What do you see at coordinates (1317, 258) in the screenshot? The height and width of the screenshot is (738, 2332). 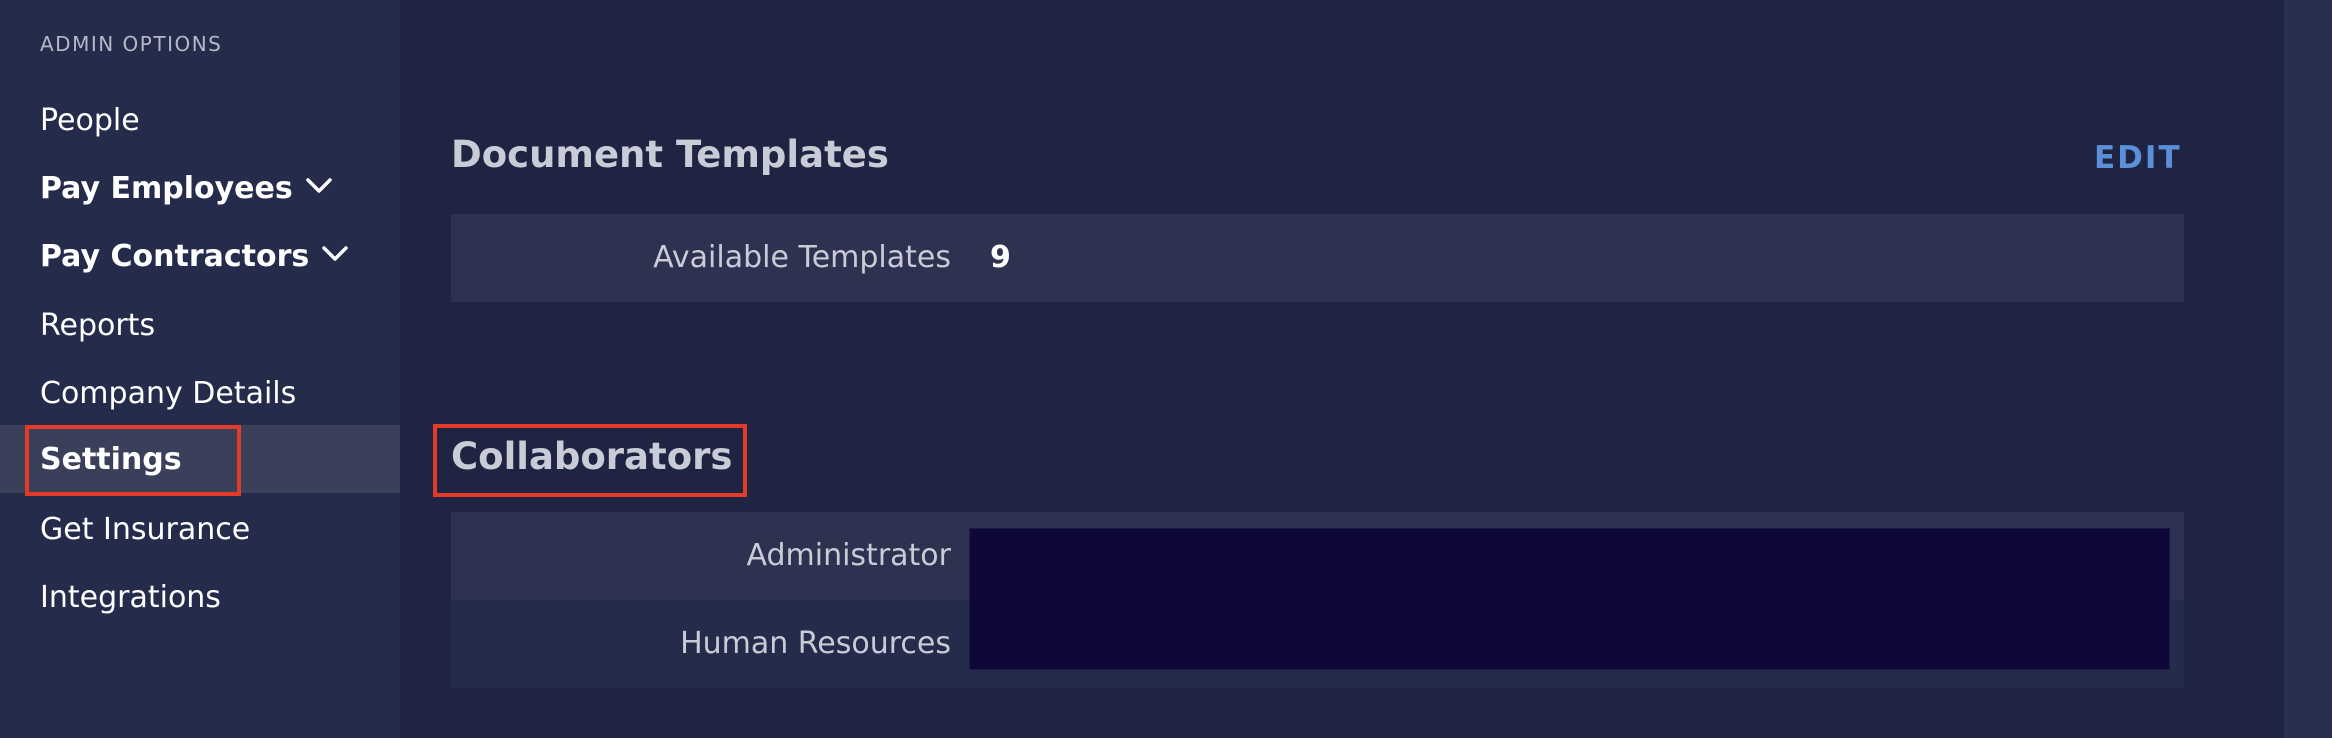 I see `templates-panel: Available Templates 9` at bounding box center [1317, 258].